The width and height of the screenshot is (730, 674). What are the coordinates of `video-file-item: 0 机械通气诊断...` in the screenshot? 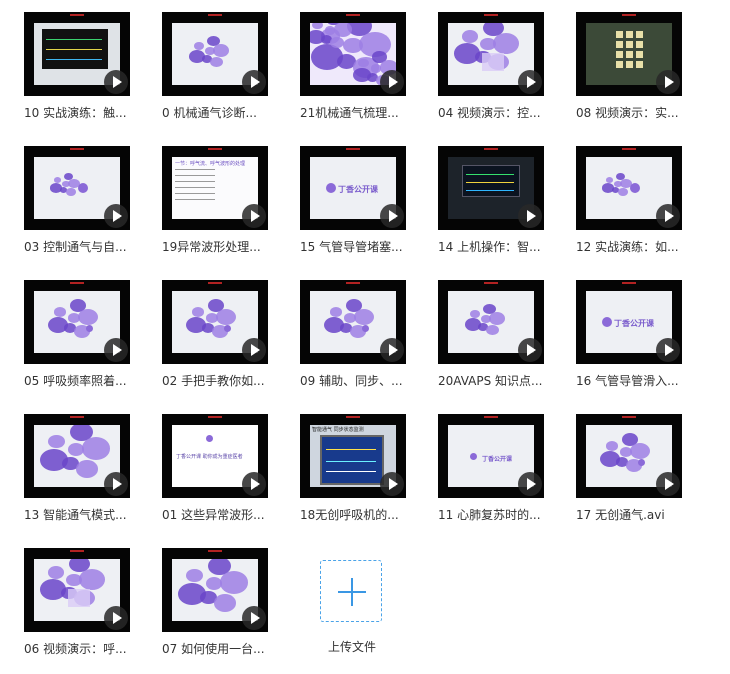 It's located at (226, 75).